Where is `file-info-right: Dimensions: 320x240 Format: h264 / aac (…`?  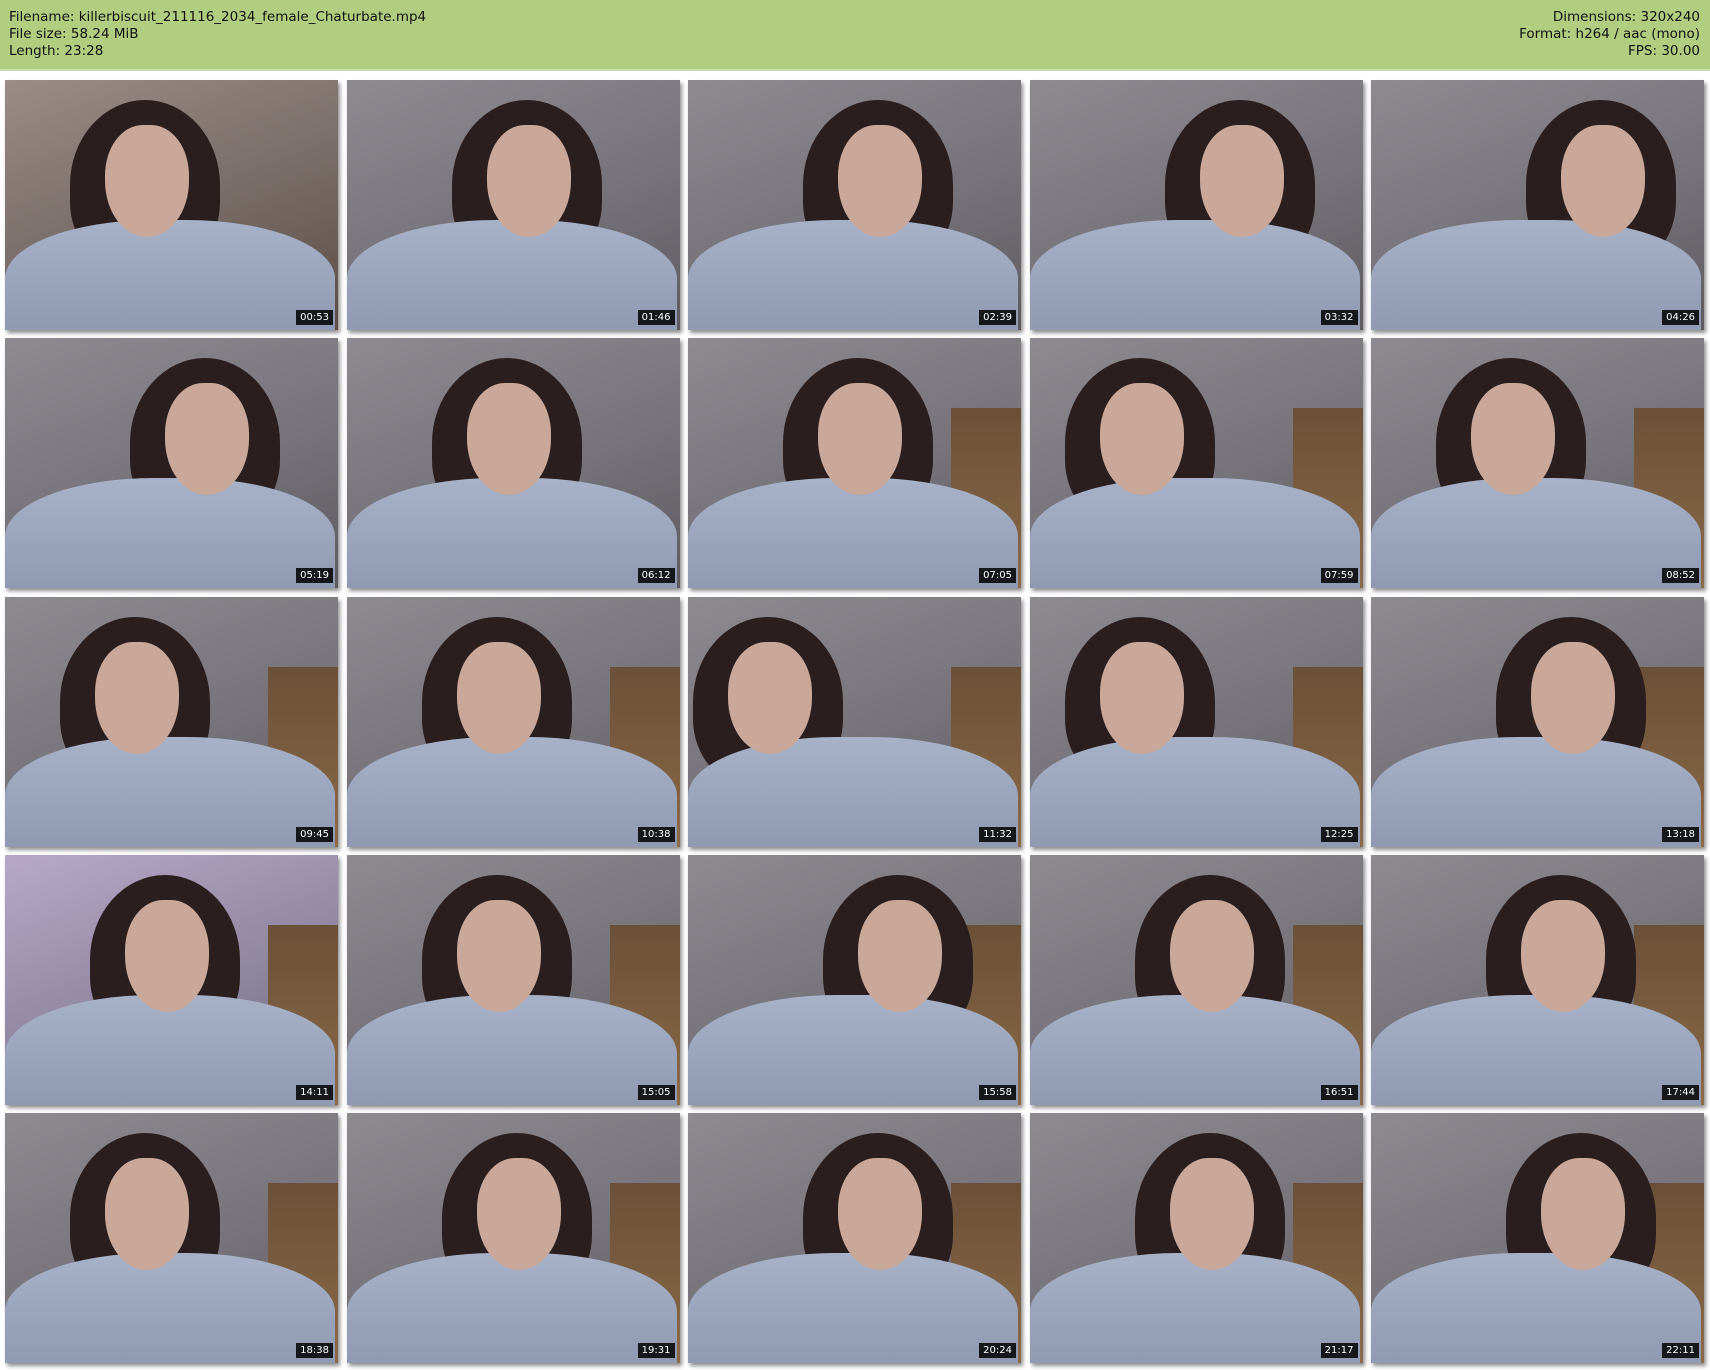 file-info-right: Dimensions: 320x240 Format: h264 / aac (… is located at coordinates (1609, 34).